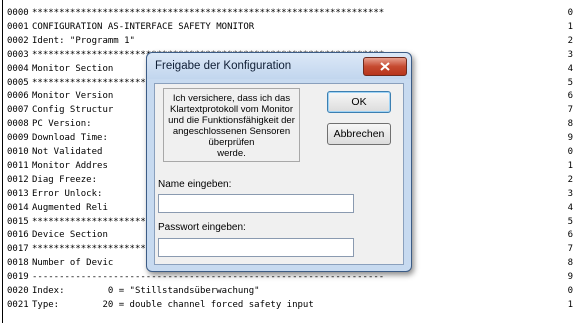 The image size is (579, 323). What do you see at coordinates (231, 98) in the screenshot?
I see `message-line: Ich versichere, dass ich das` at bounding box center [231, 98].